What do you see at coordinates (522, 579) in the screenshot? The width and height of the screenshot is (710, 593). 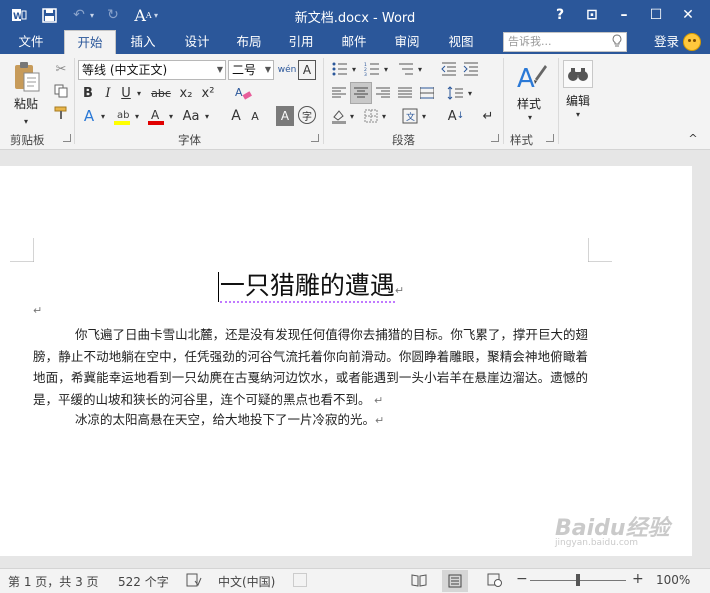 I see `zoom-out-button: −` at bounding box center [522, 579].